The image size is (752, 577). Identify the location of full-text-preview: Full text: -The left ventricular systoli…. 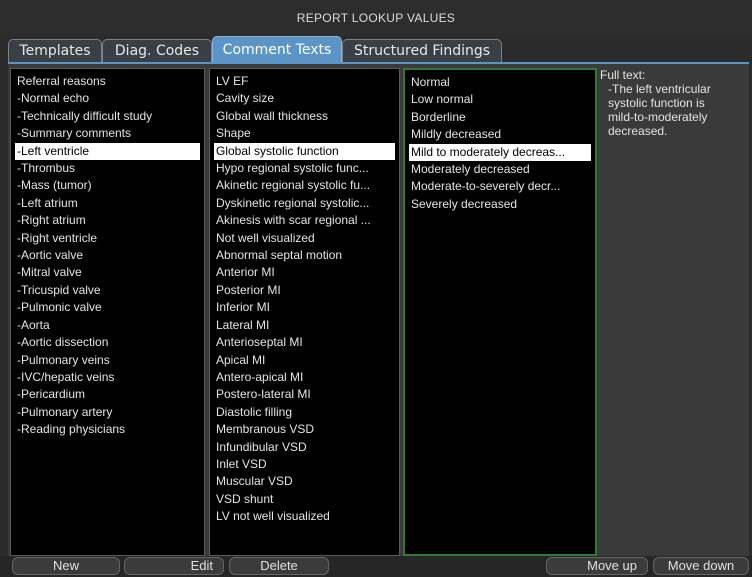
(672, 103).